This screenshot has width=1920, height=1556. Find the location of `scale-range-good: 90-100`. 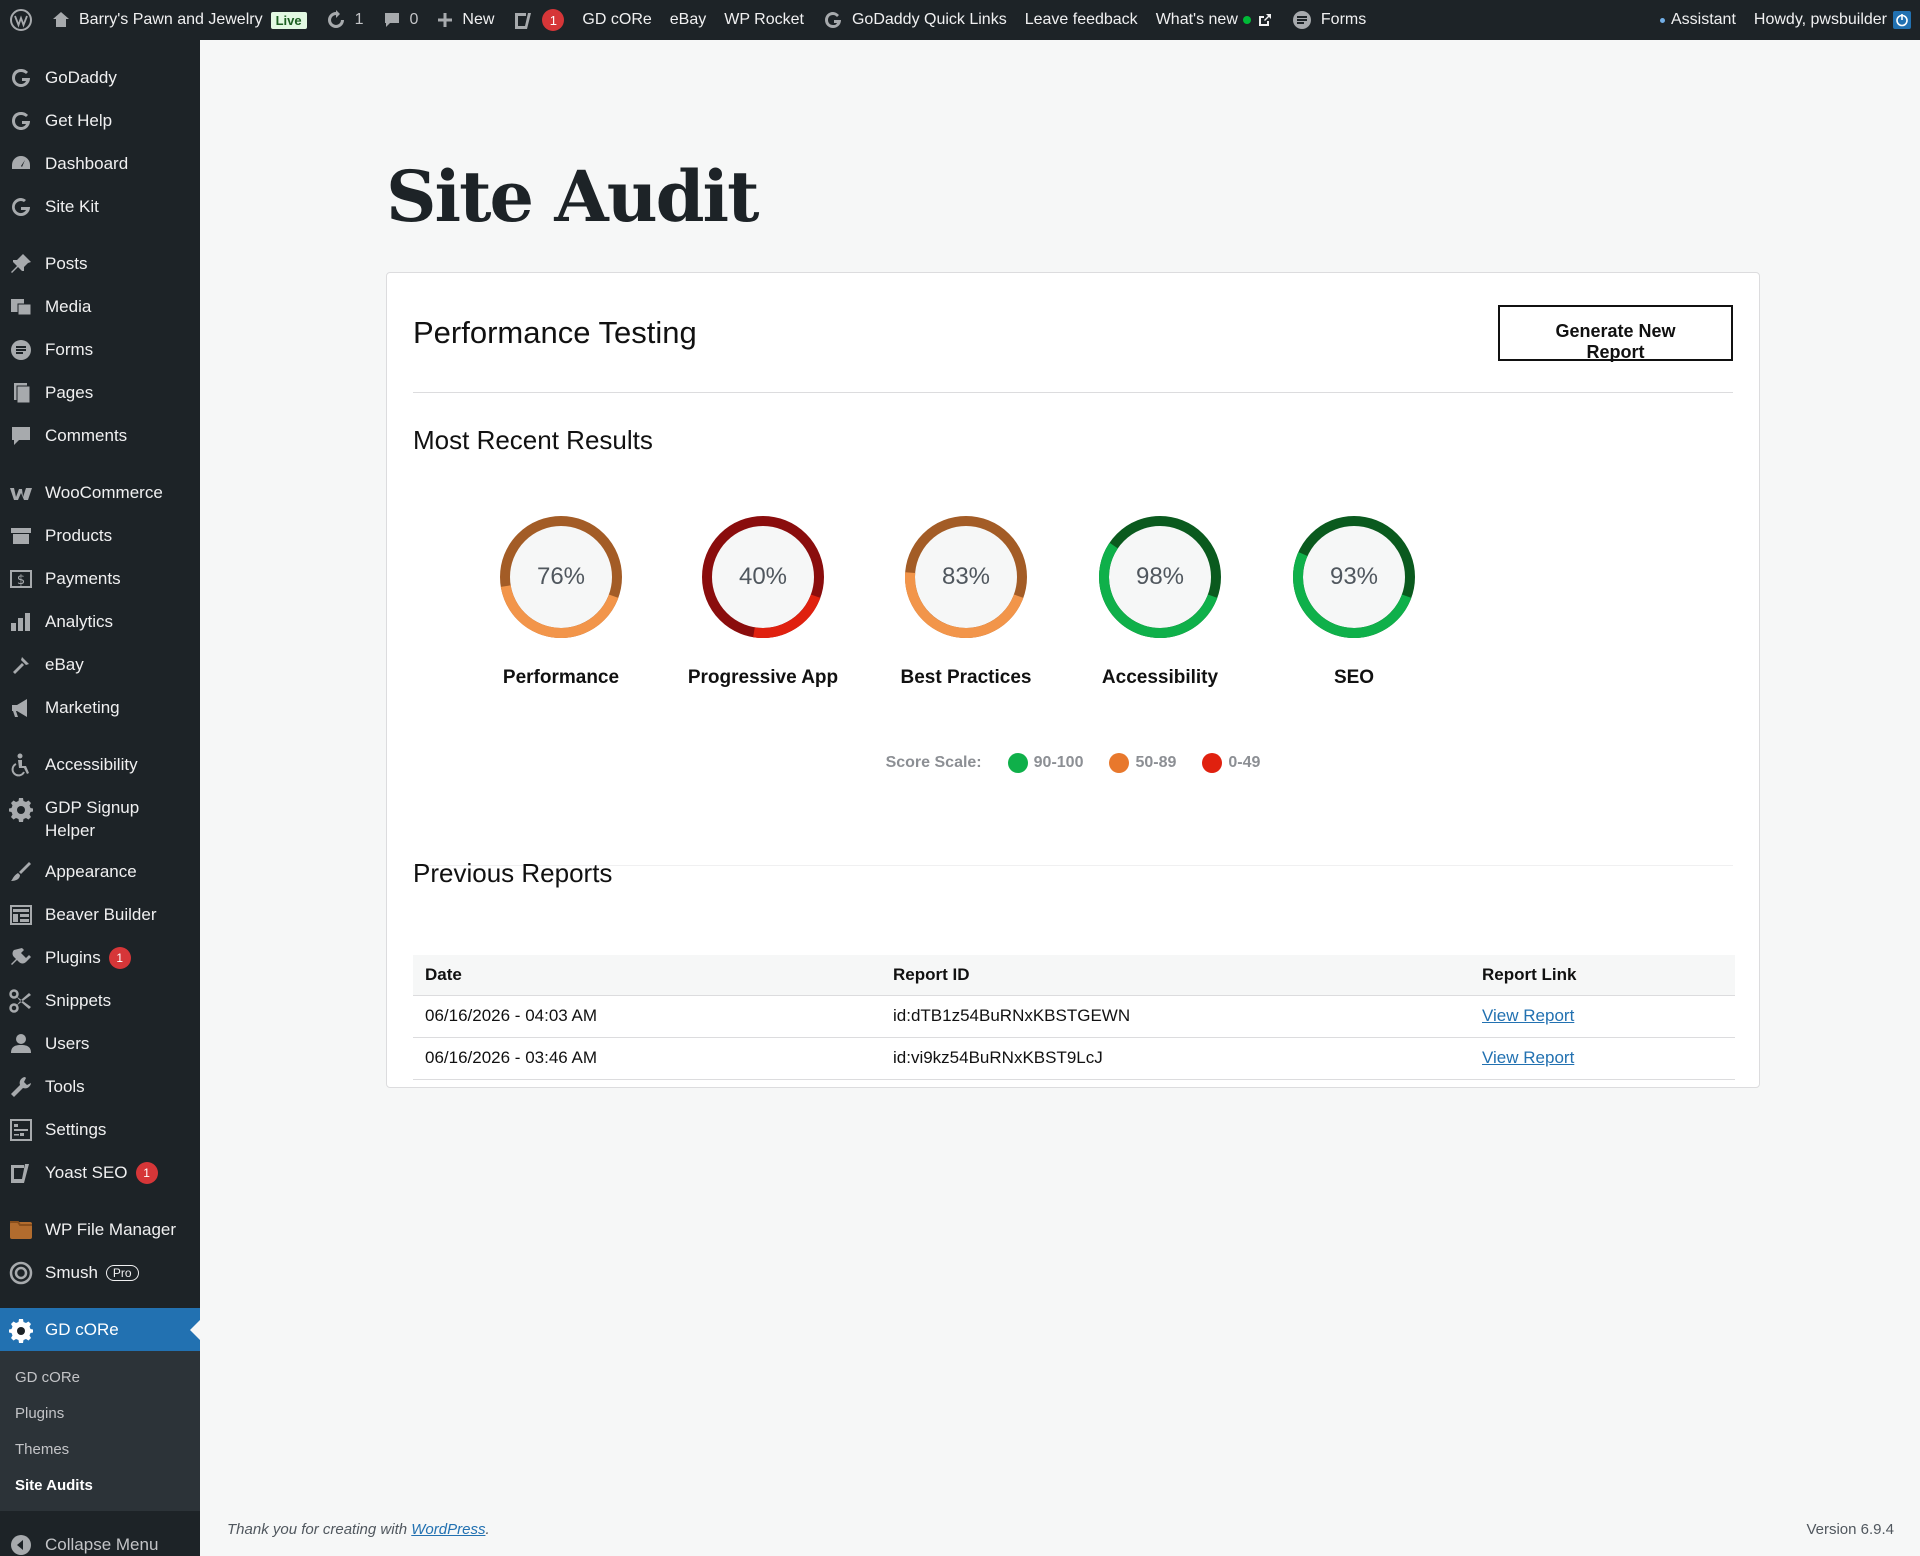

scale-range-good: 90-100 is located at coordinates (1058, 762).